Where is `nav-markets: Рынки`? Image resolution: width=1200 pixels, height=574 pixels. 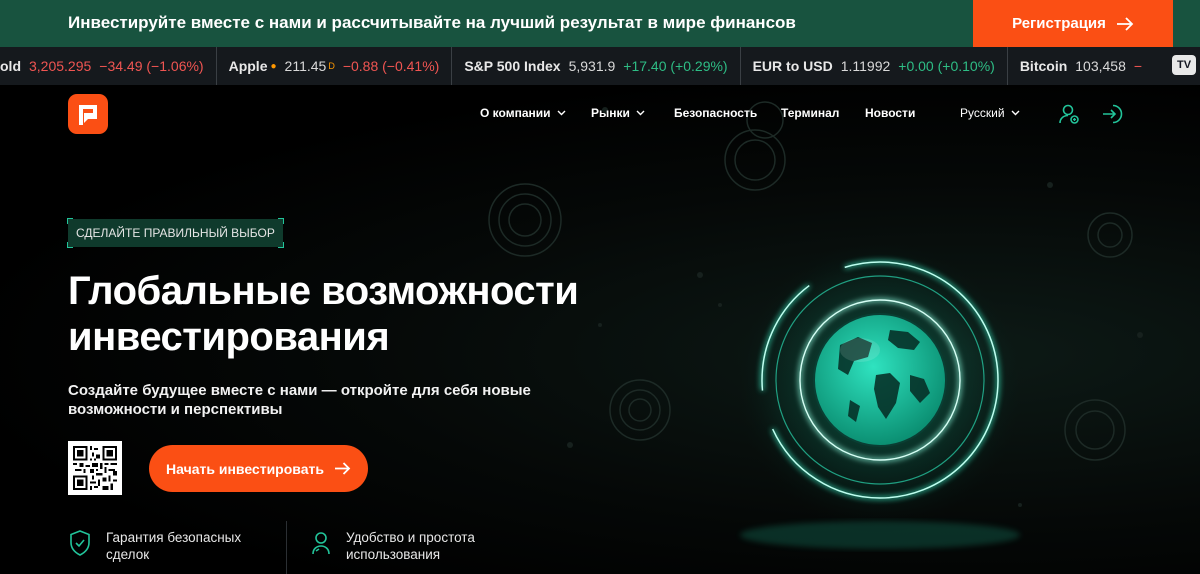
nav-markets: Рынки is located at coordinates (618, 113).